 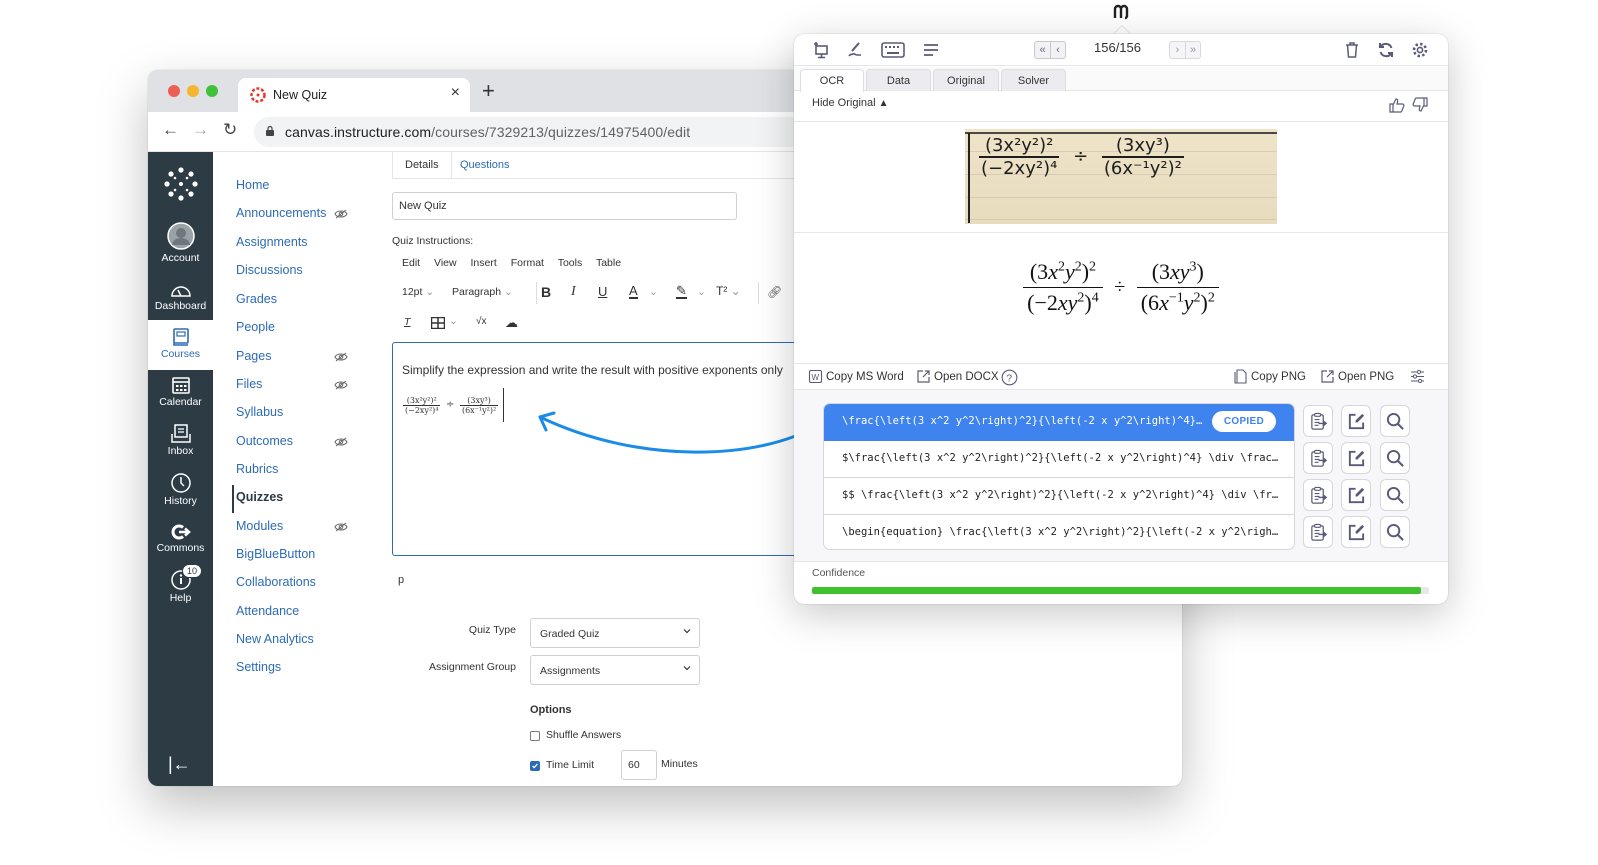 I want to click on table-dropdown-icon: ⌄, so click(x=453, y=321).